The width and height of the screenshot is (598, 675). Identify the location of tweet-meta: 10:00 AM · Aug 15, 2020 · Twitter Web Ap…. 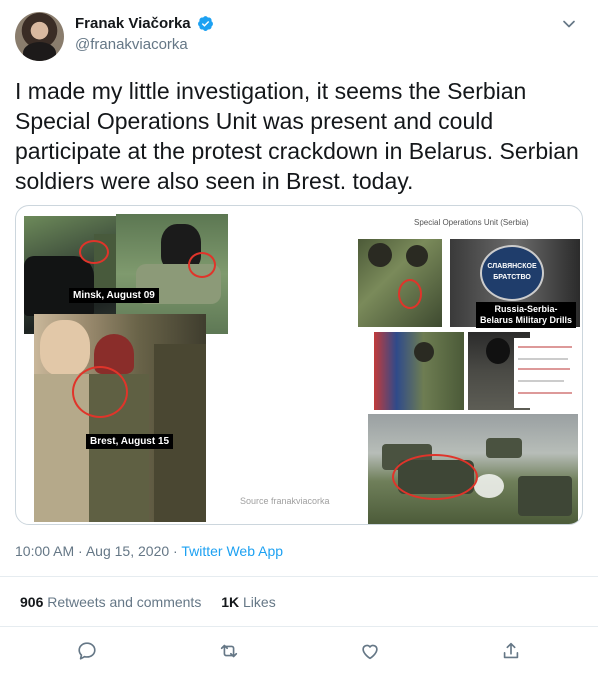
(149, 551).